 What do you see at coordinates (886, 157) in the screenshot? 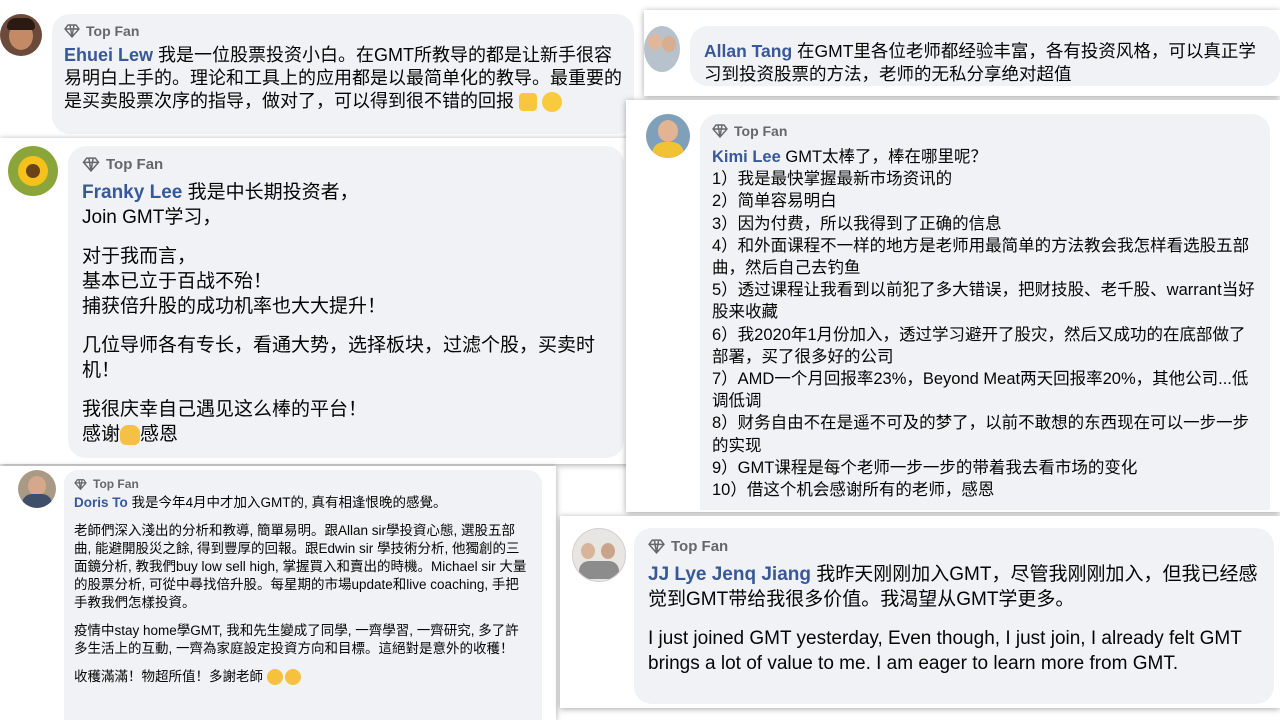
I see `comment-line: GMT太棒了，棒在哪里呢？` at bounding box center [886, 157].